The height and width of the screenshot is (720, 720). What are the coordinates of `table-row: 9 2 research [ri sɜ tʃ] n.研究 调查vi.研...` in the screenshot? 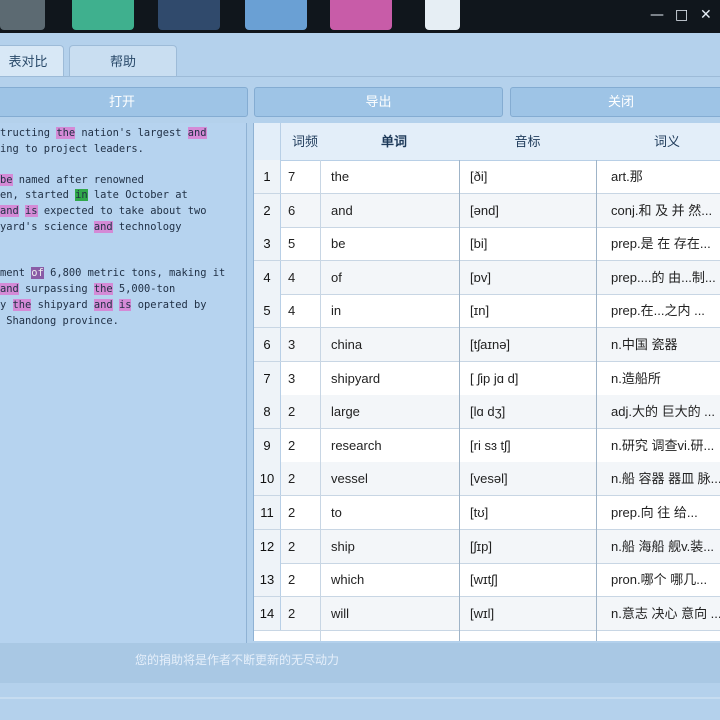 It's located at (487, 445).